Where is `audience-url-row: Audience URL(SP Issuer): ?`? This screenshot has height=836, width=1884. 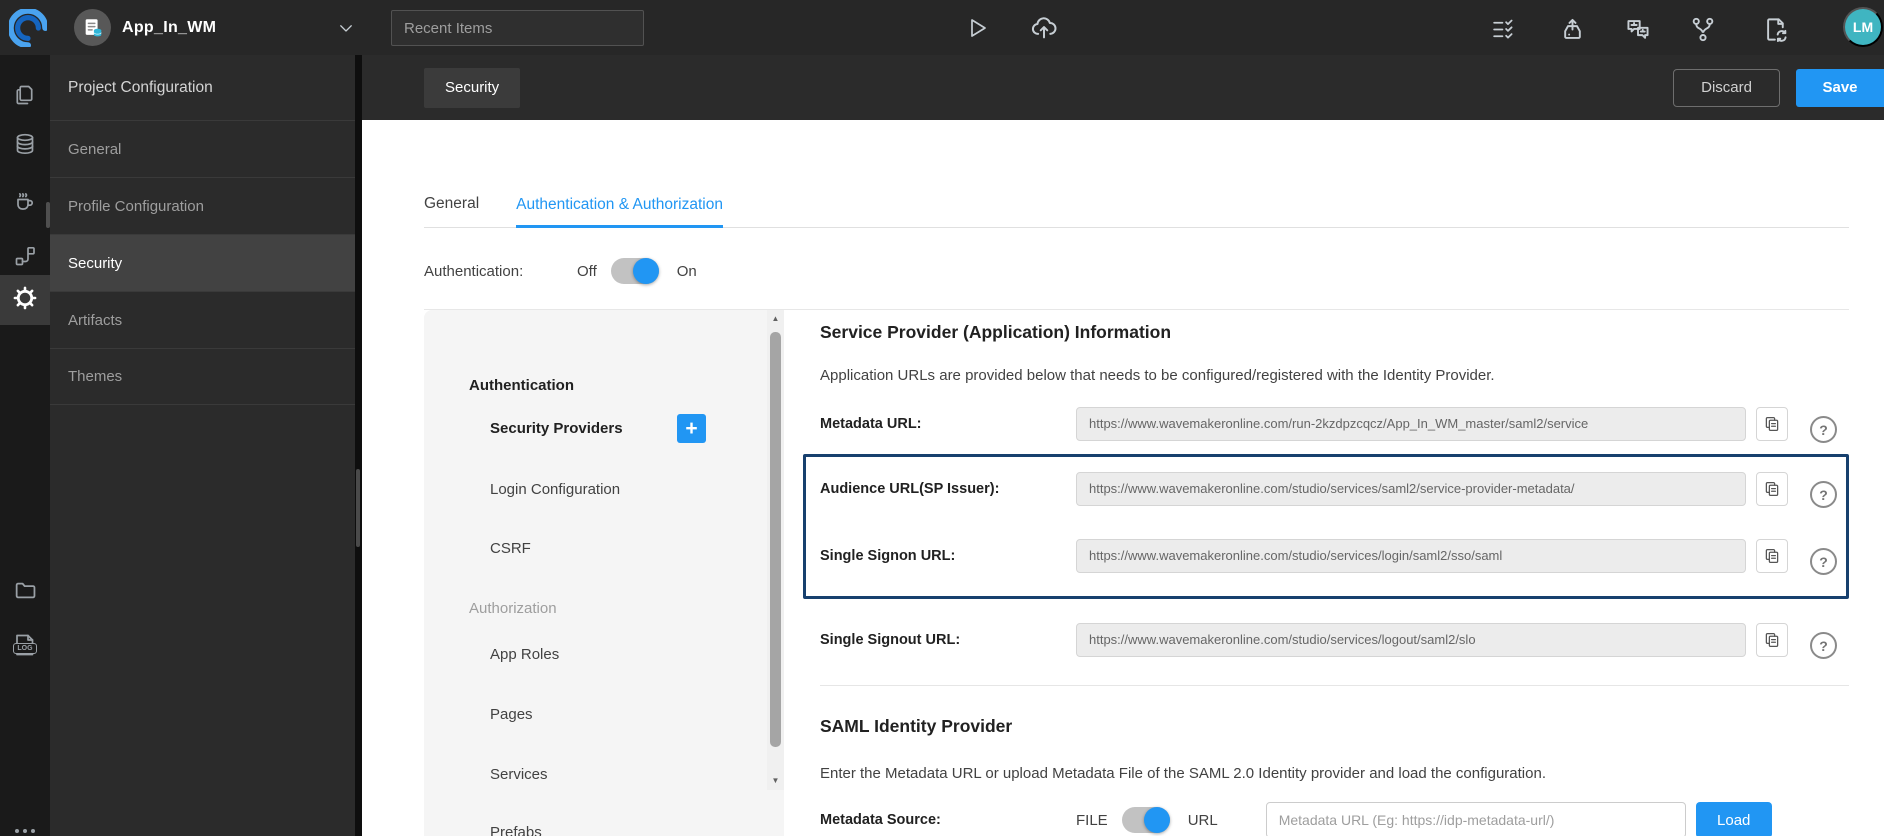
audience-url-row: Audience URL(SP Issuer): ? is located at coordinates (1326, 488).